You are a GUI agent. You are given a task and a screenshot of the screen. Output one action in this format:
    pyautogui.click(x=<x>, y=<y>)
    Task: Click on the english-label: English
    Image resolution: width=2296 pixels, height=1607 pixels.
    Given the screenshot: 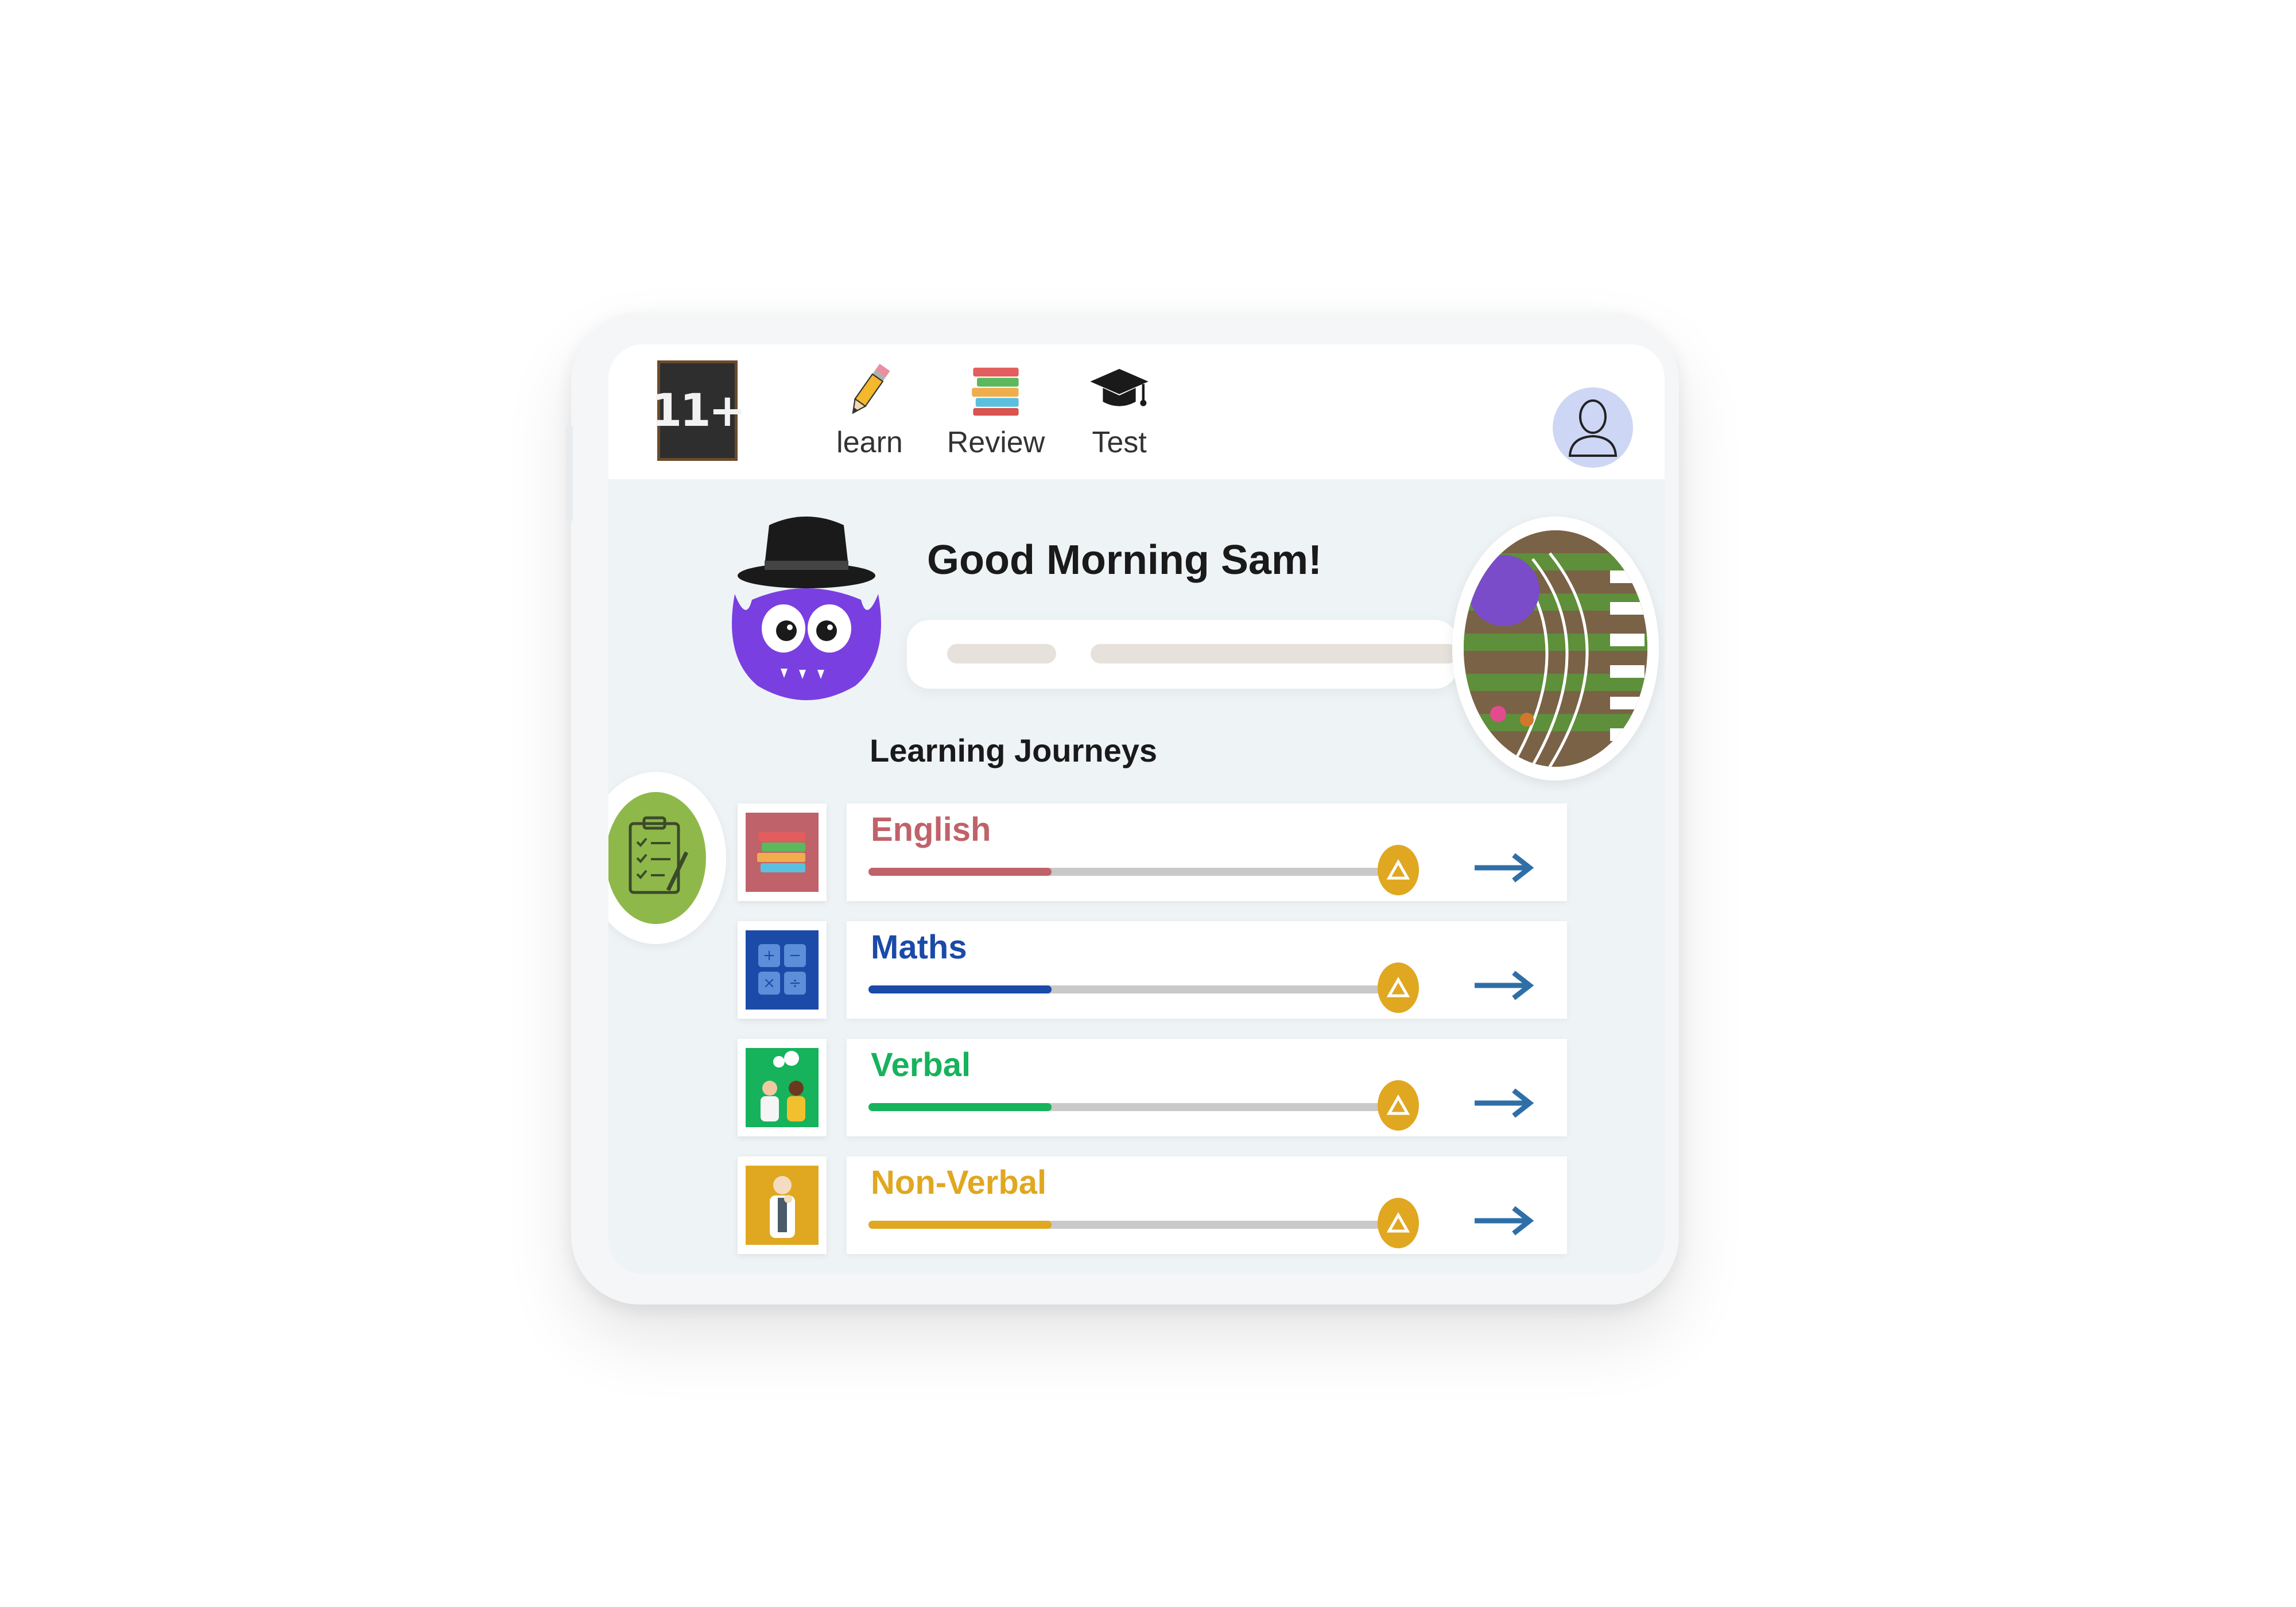 What is the action you would take?
    pyautogui.click(x=931, y=829)
    